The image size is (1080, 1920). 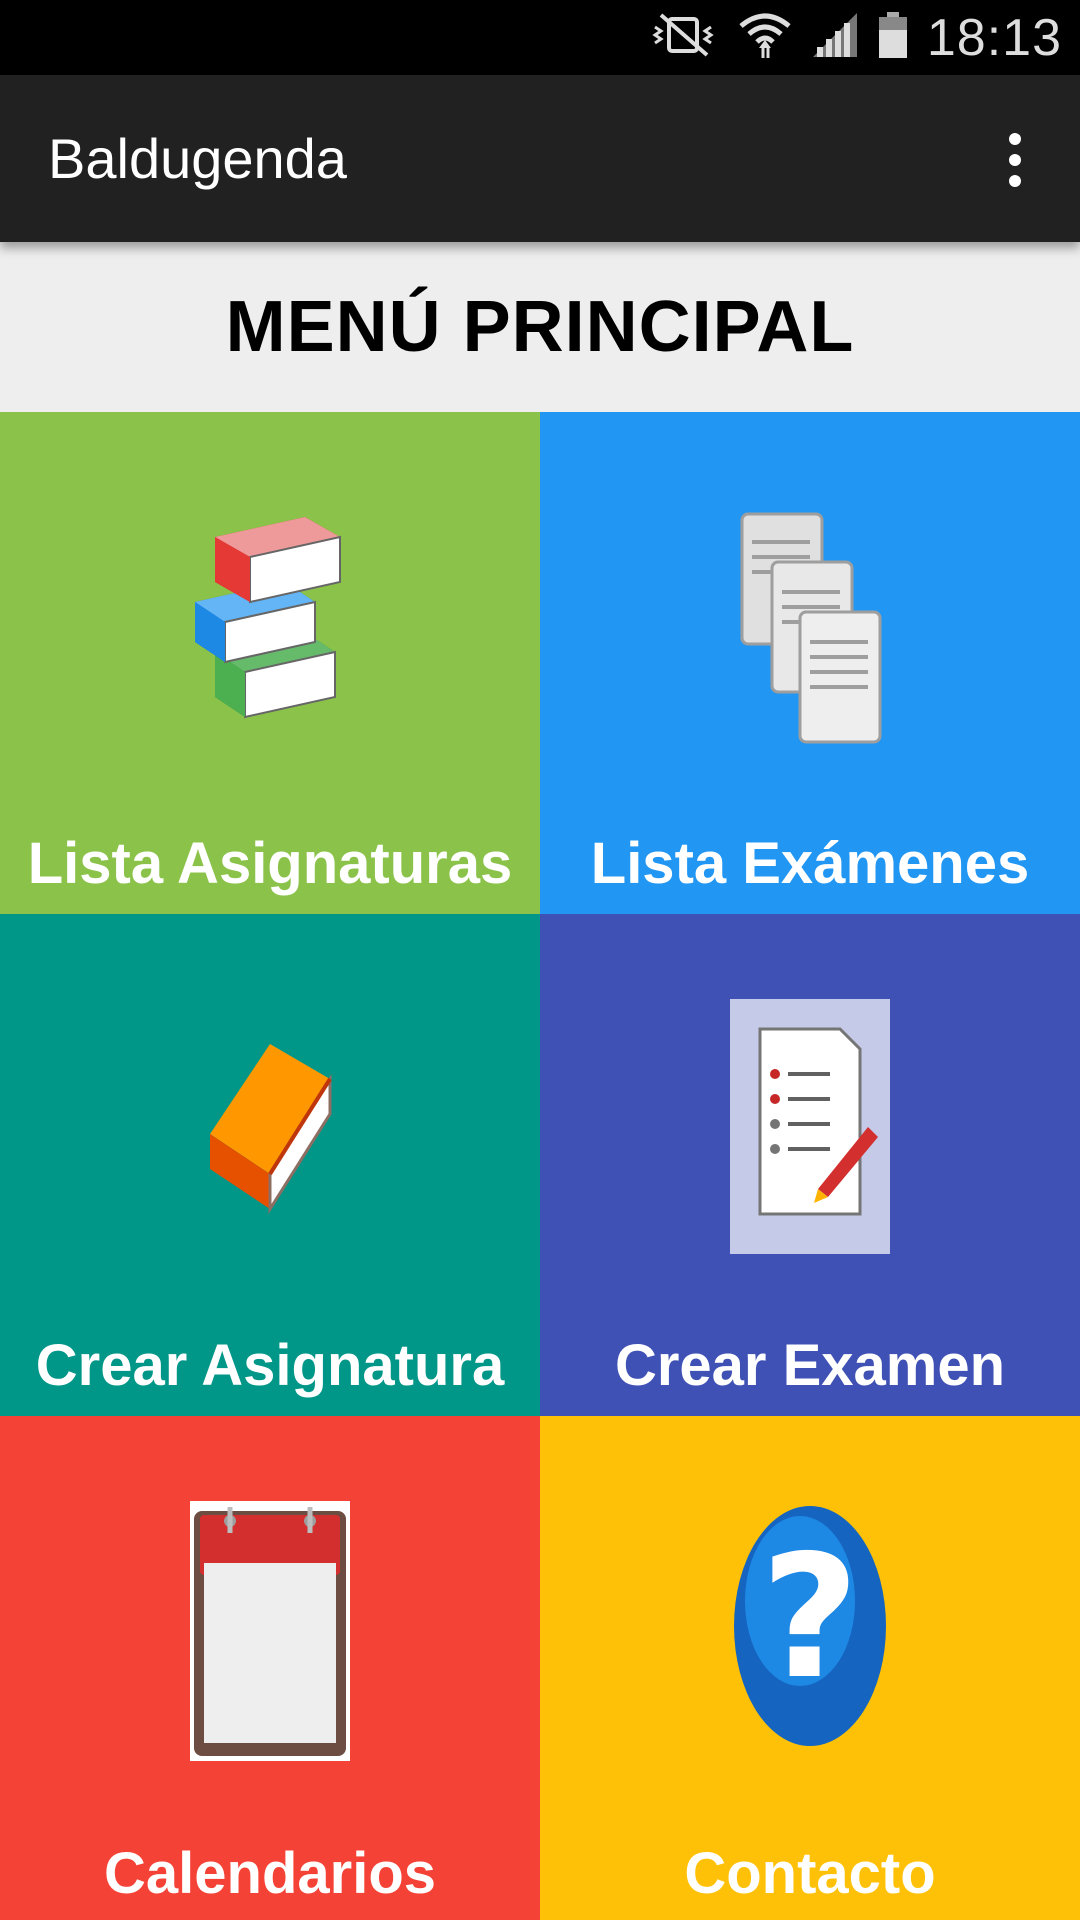 I want to click on tile-contacto: ? Contacto, so click(x=810, y=1668).